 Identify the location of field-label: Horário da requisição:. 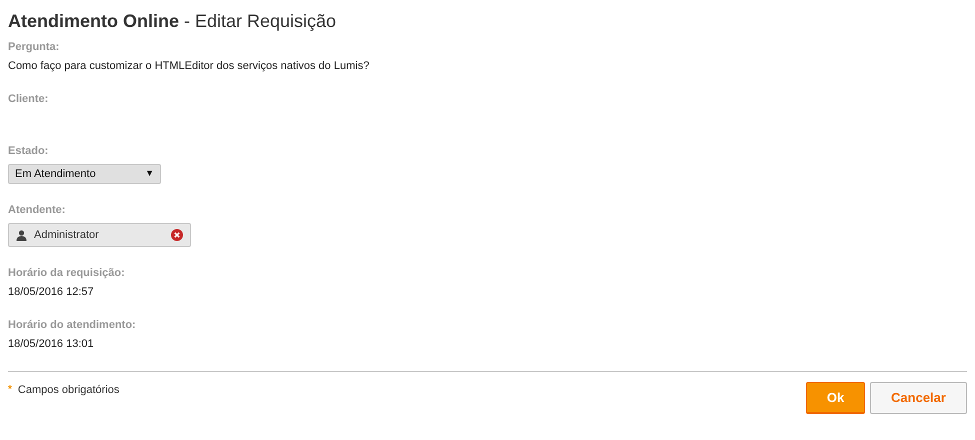
(67, 273).